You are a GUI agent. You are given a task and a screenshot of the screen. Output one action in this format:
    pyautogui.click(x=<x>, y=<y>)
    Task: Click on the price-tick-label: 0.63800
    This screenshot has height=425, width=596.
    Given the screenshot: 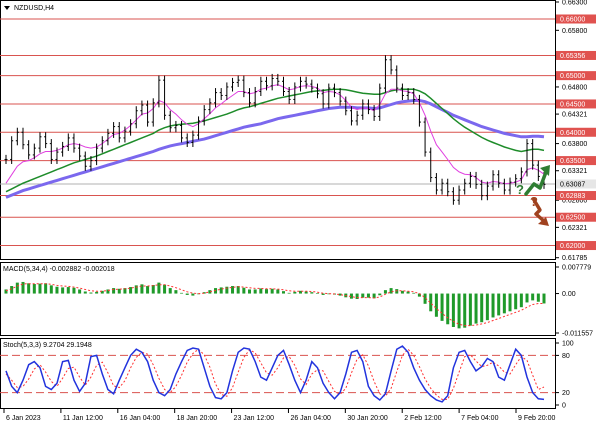 What is the action you would take?
    pyautogui.click(x=574, y=144)
    